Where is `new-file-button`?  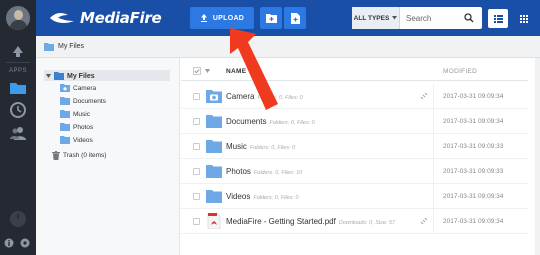 new-file-button is located at coordinates (295, 18).